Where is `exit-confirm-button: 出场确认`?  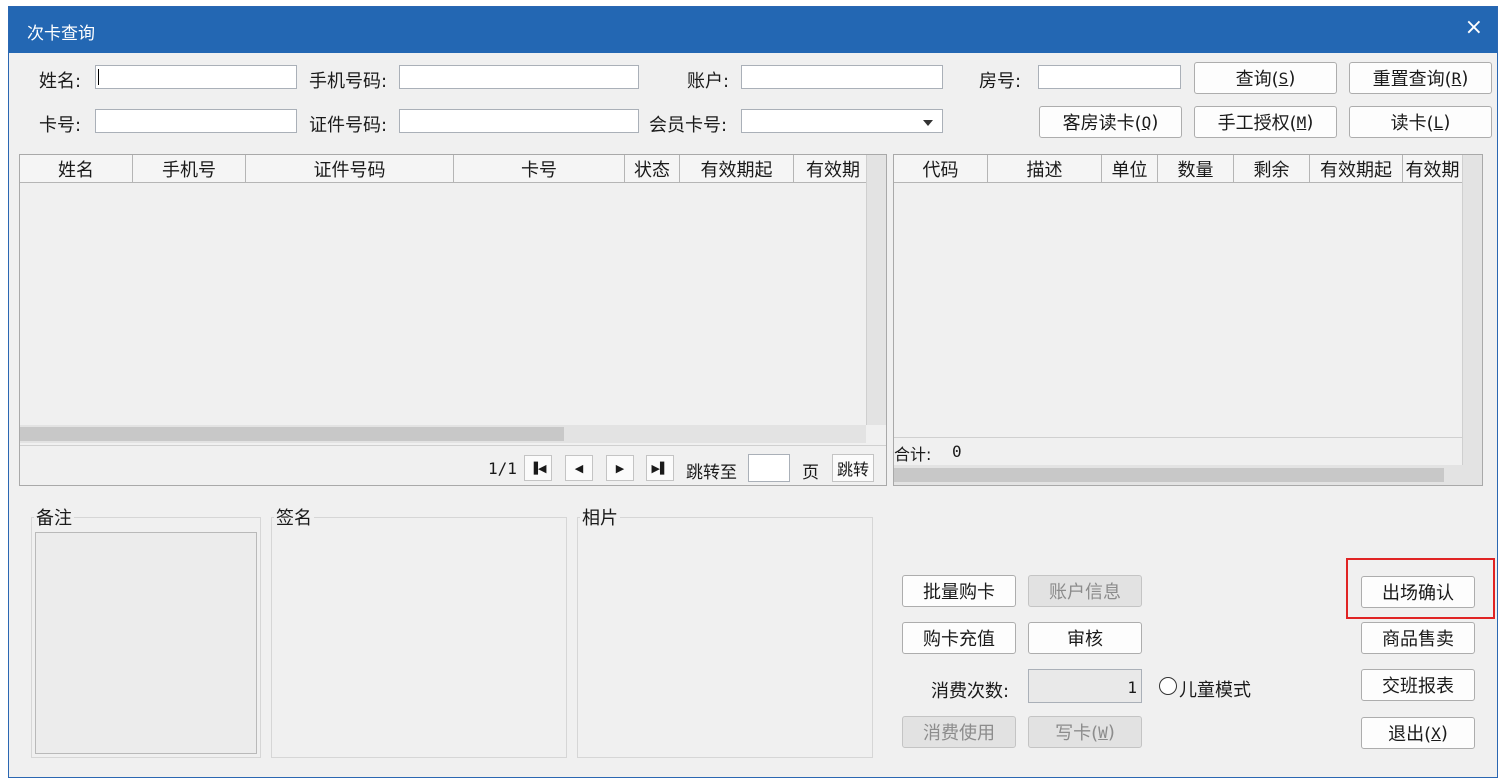 exit-confirm-button: 出场确认 is located at coordinates (1418, 592).